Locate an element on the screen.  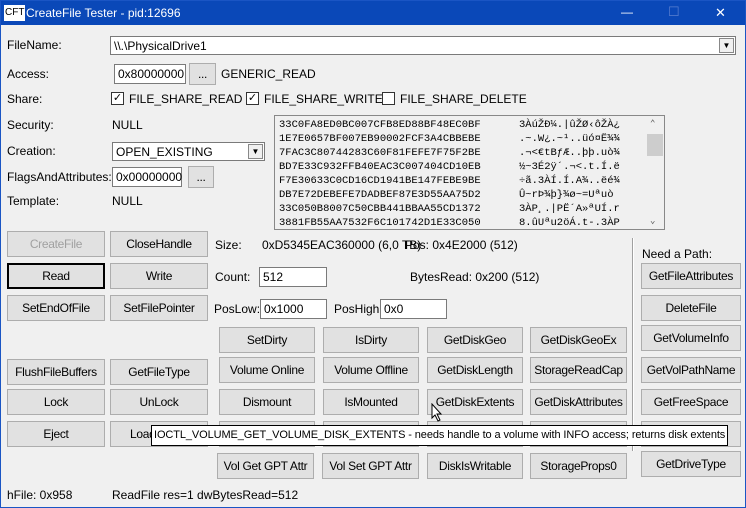
getdrivetype-button: GetDriveType is located at coordinates (691, 464).